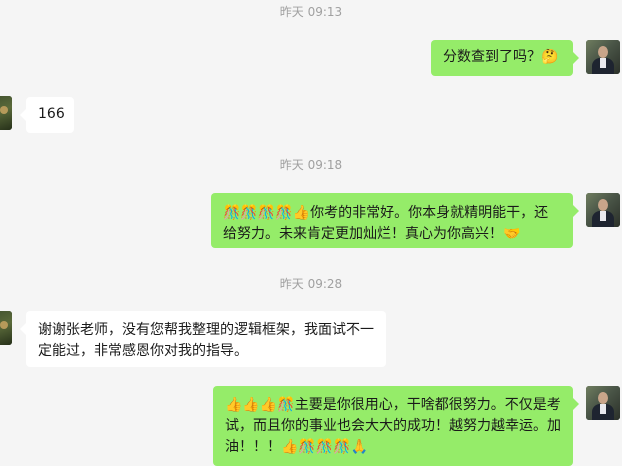  What do you see at coordinates (47, 115) in the screenshot?
I see `received-message-bubble: 166` at bounding box center [47, 115].